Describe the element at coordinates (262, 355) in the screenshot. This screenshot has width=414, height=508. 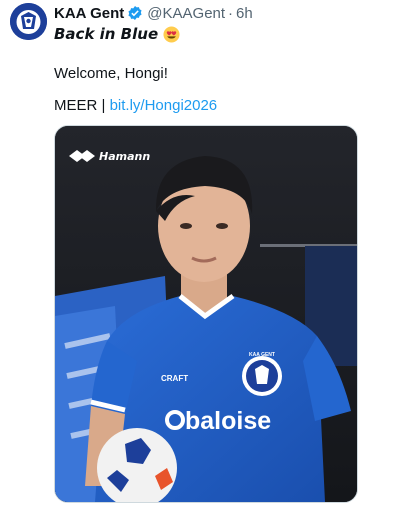
I see `crest-text: KAA GENT` at that location.